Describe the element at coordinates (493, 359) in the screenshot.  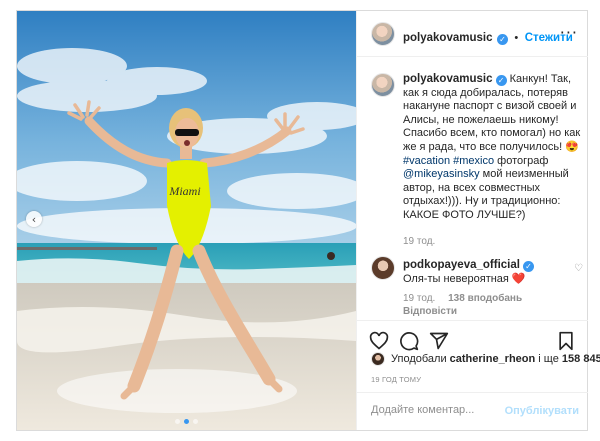
I see `liker-username: catherine_rheon` at that location.